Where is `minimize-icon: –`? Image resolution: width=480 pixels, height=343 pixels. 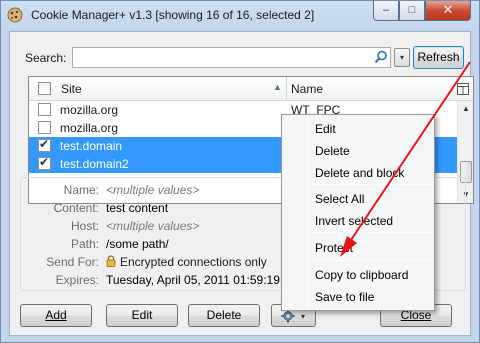 minimize-icon: – is located at coordinates (386, 10).